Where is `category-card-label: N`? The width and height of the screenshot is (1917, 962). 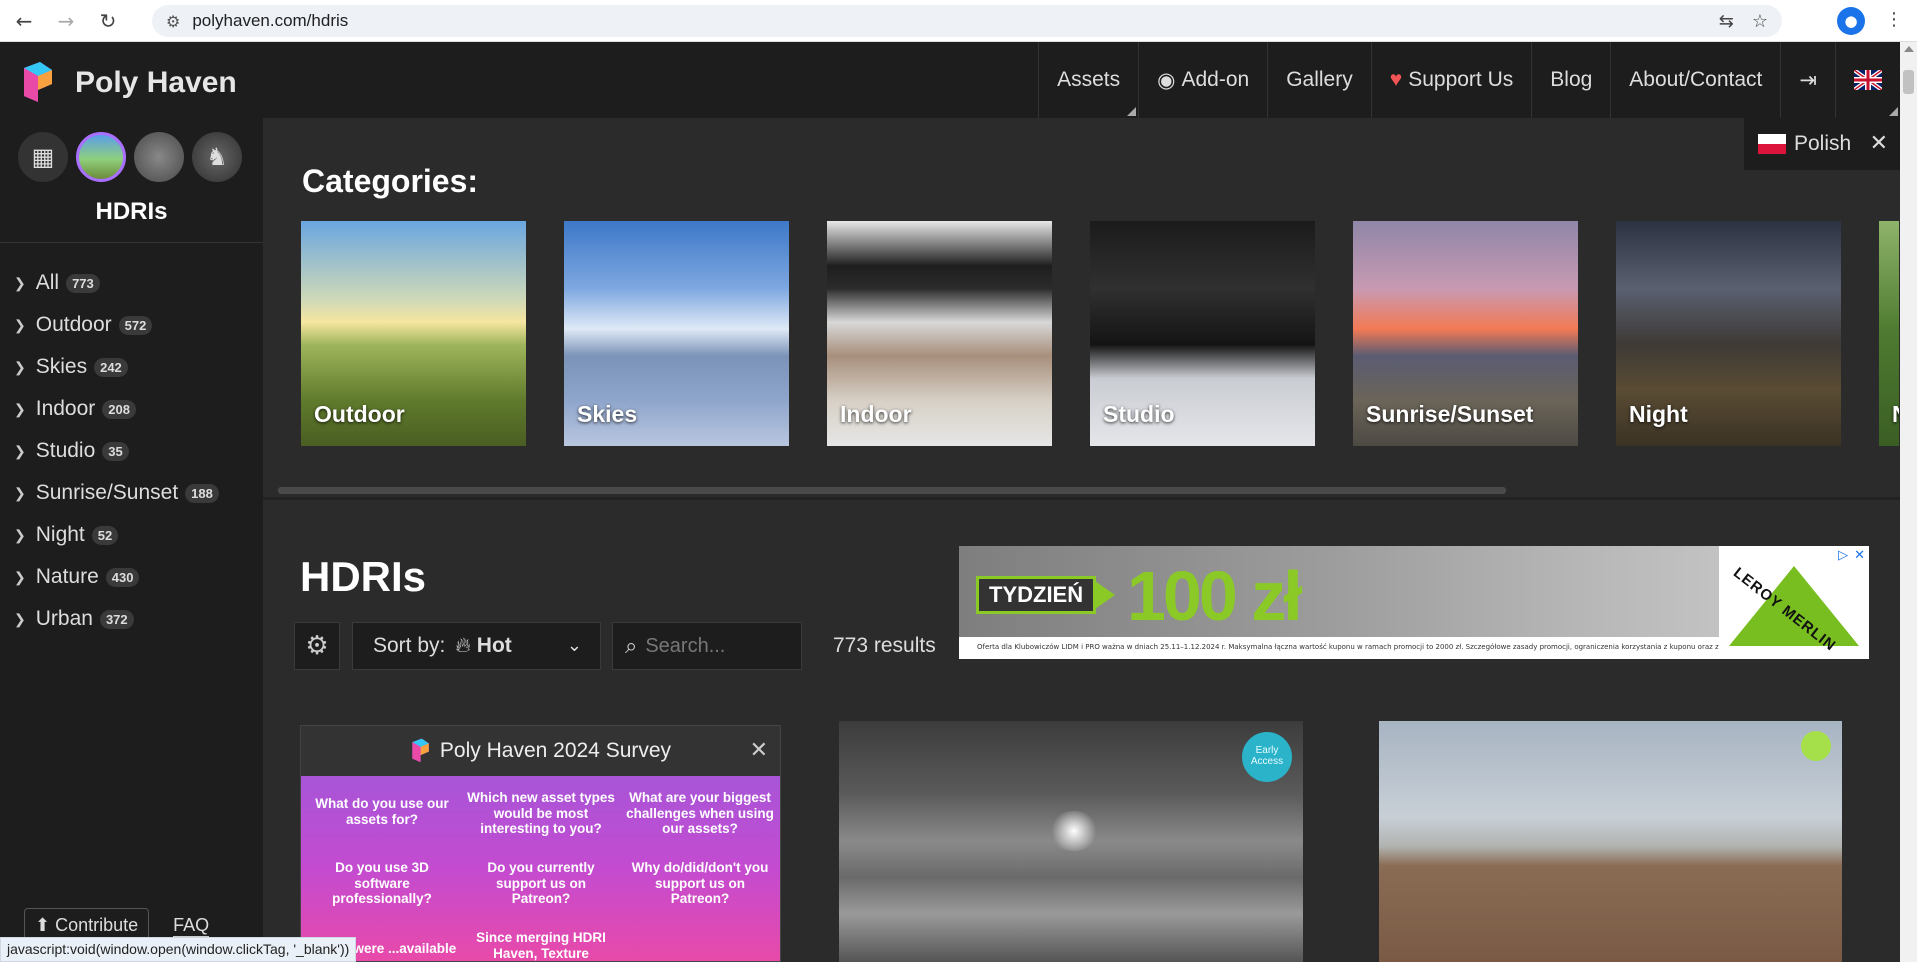
category-card-label: N is located at coordinates (1895, 414).